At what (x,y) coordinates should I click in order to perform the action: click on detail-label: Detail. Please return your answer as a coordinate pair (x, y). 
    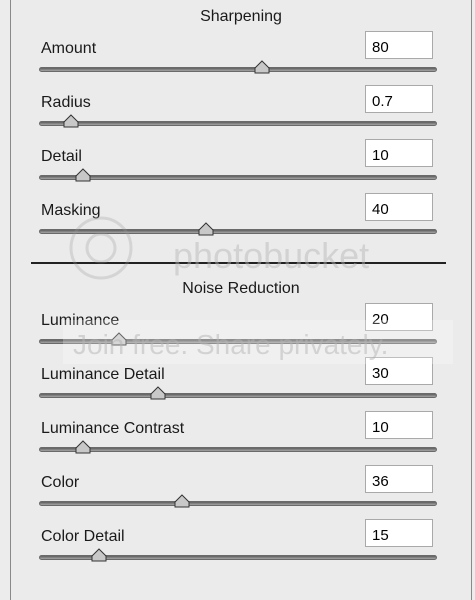
    Looking at the image, I should click on (61, 156).